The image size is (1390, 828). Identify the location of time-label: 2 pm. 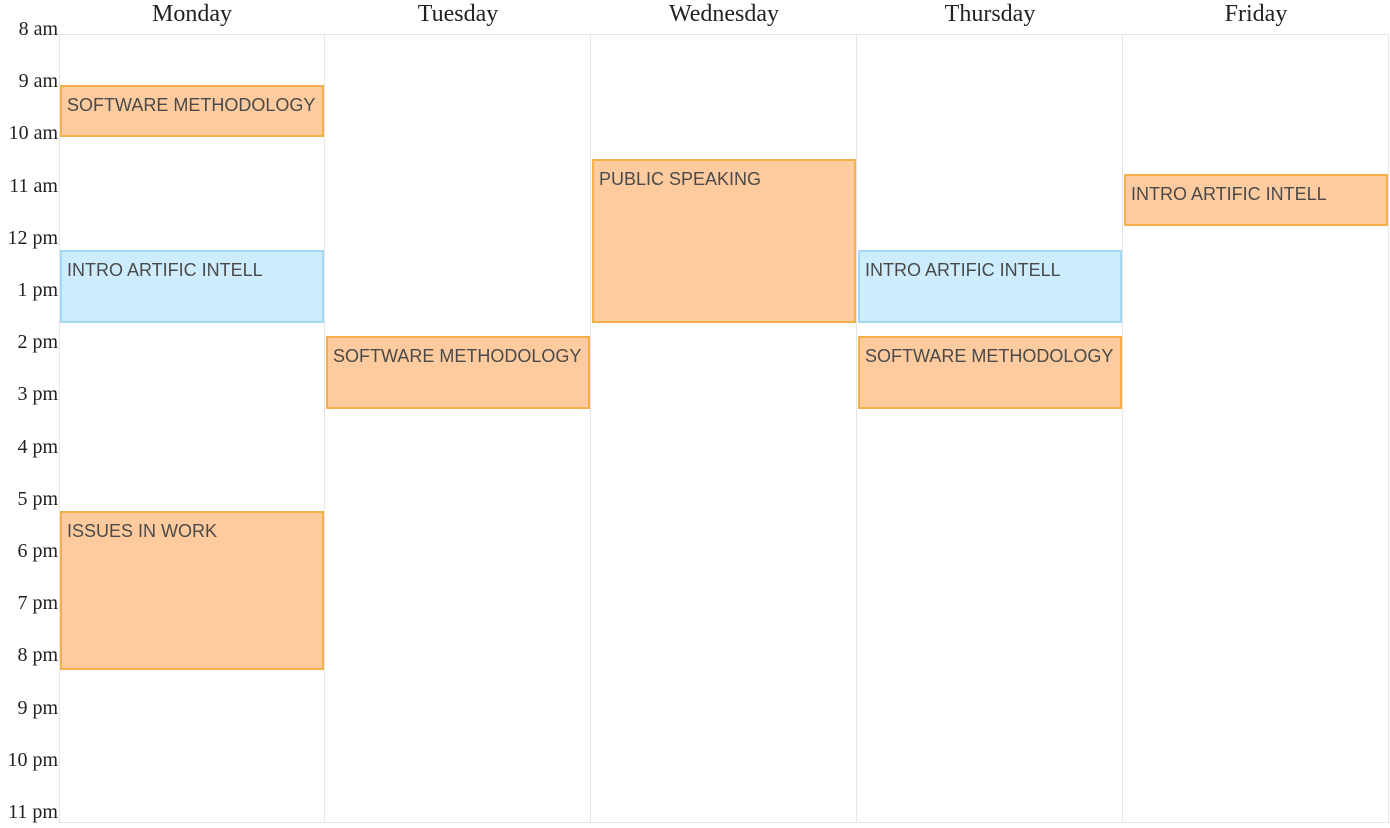
(37, 342).